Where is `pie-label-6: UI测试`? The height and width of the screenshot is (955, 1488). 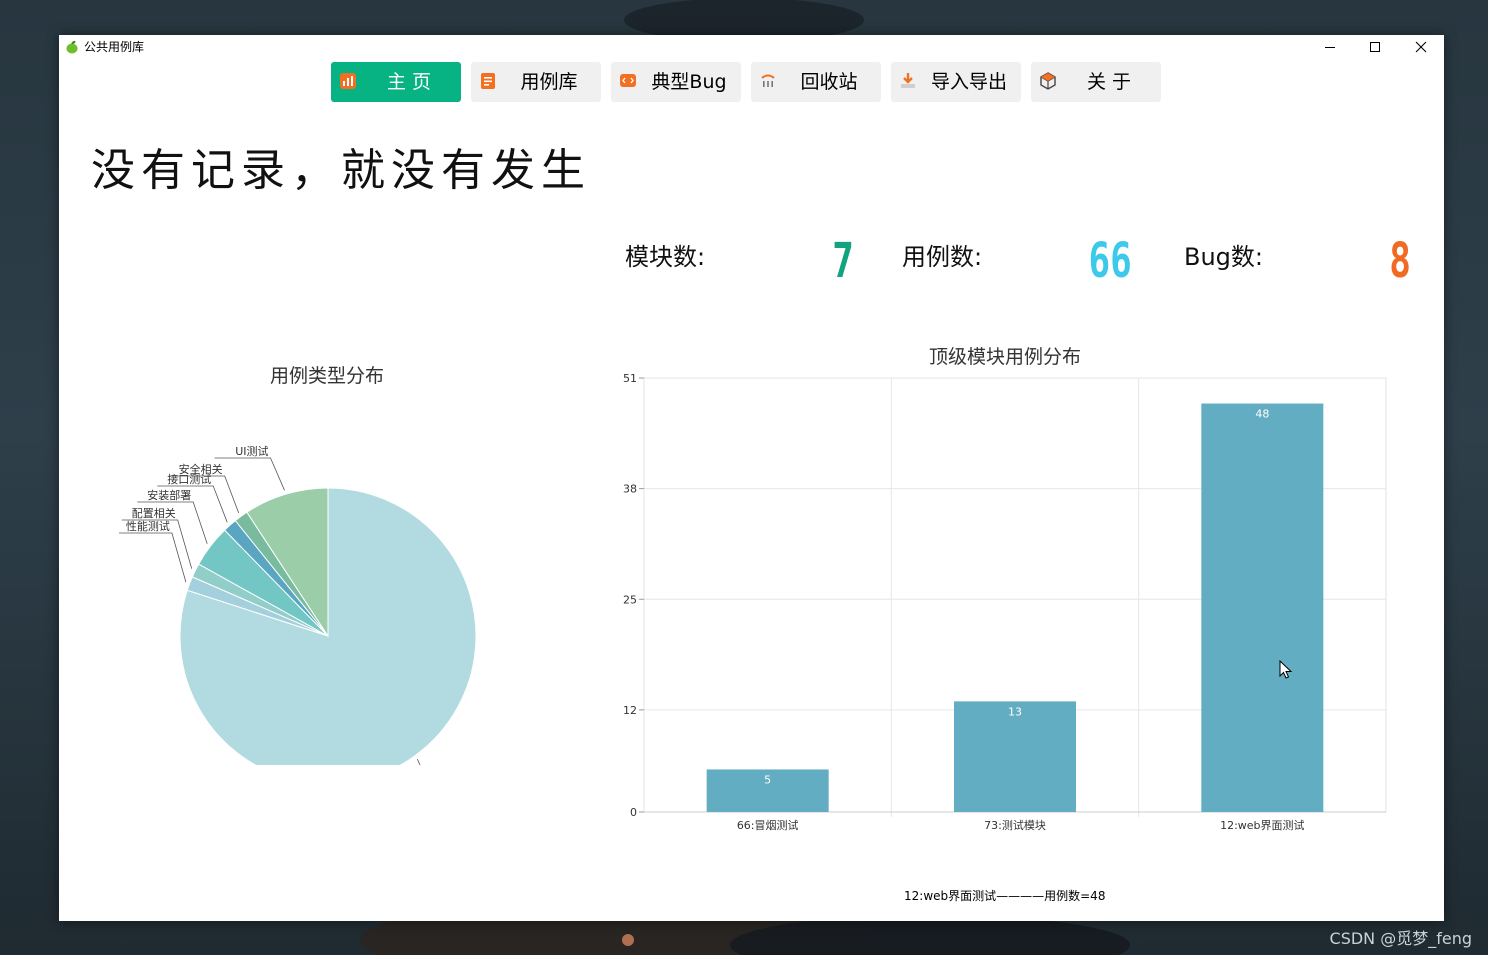
pie-label-6: UI测试 is located at coordinates (249, 468).